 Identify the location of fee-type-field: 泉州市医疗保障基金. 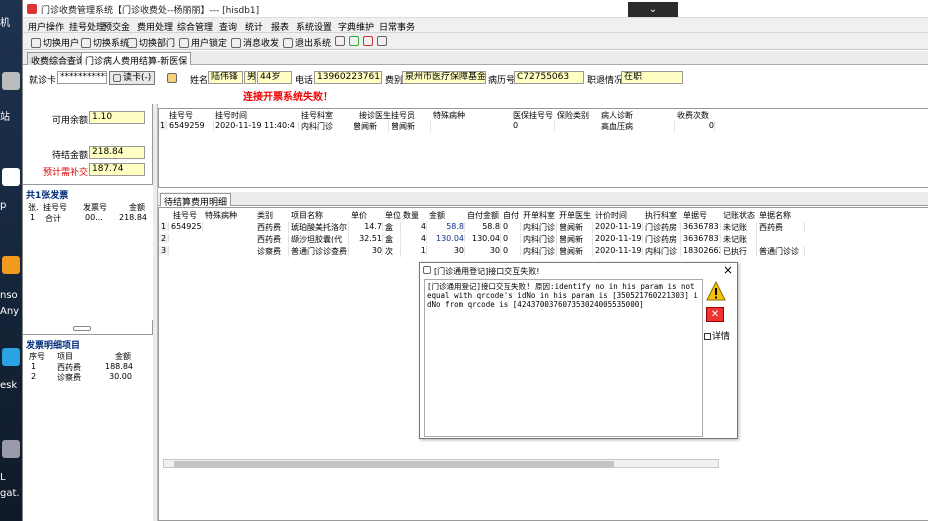
(444, 77).